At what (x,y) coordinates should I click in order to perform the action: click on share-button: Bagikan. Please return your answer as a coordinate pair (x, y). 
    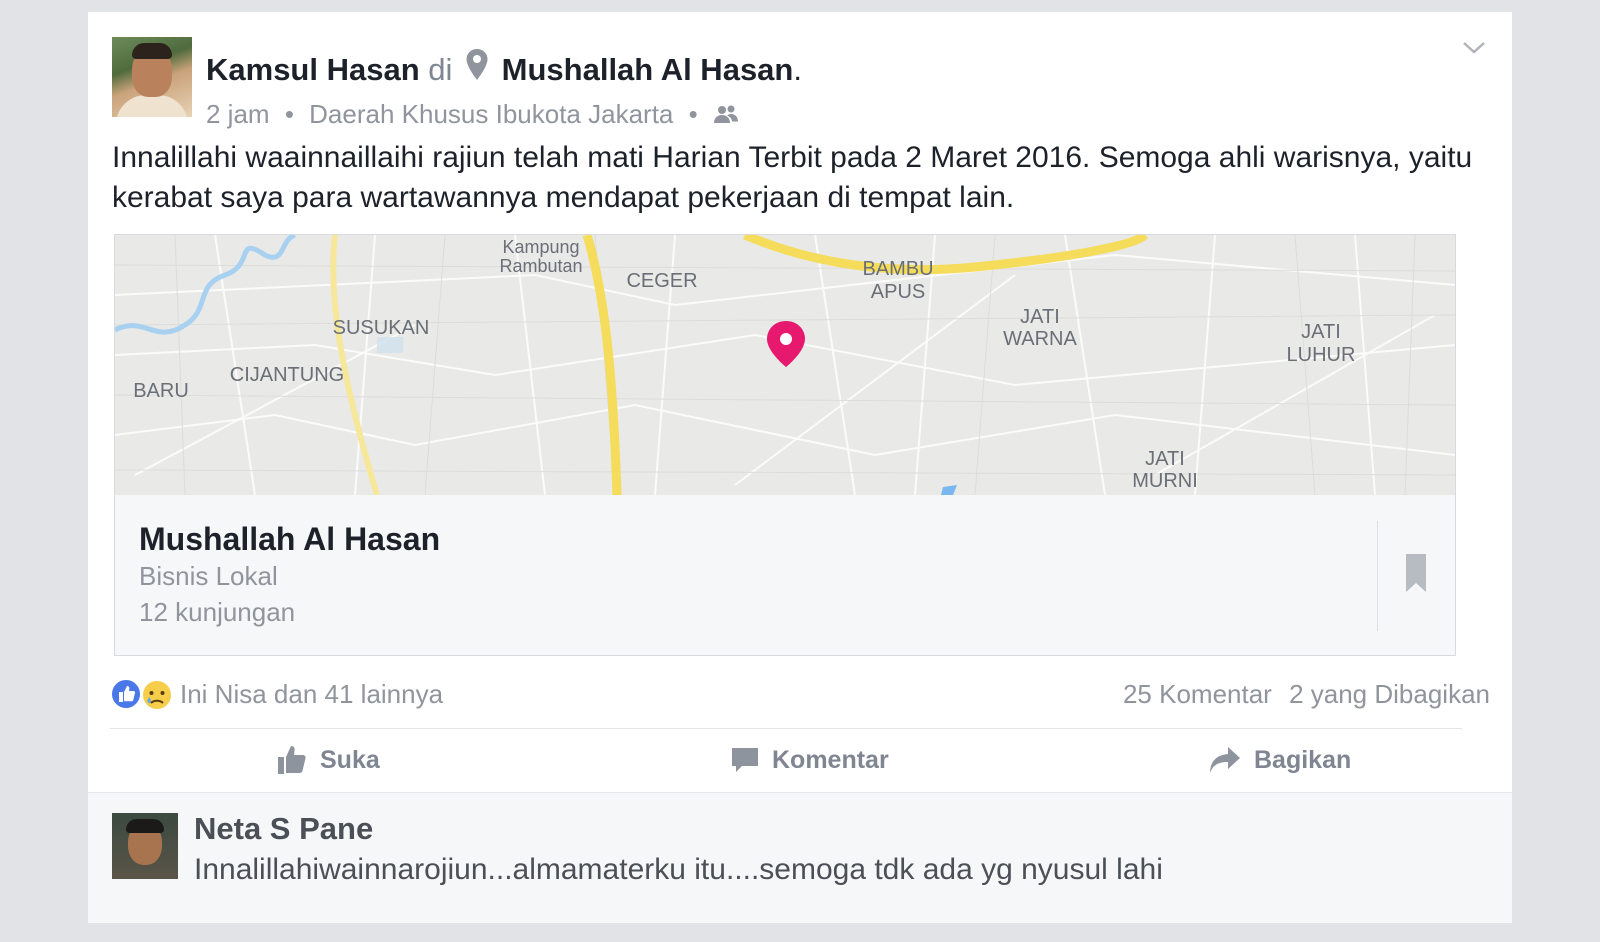
    Looking at the image, I should click on (1279, 760).